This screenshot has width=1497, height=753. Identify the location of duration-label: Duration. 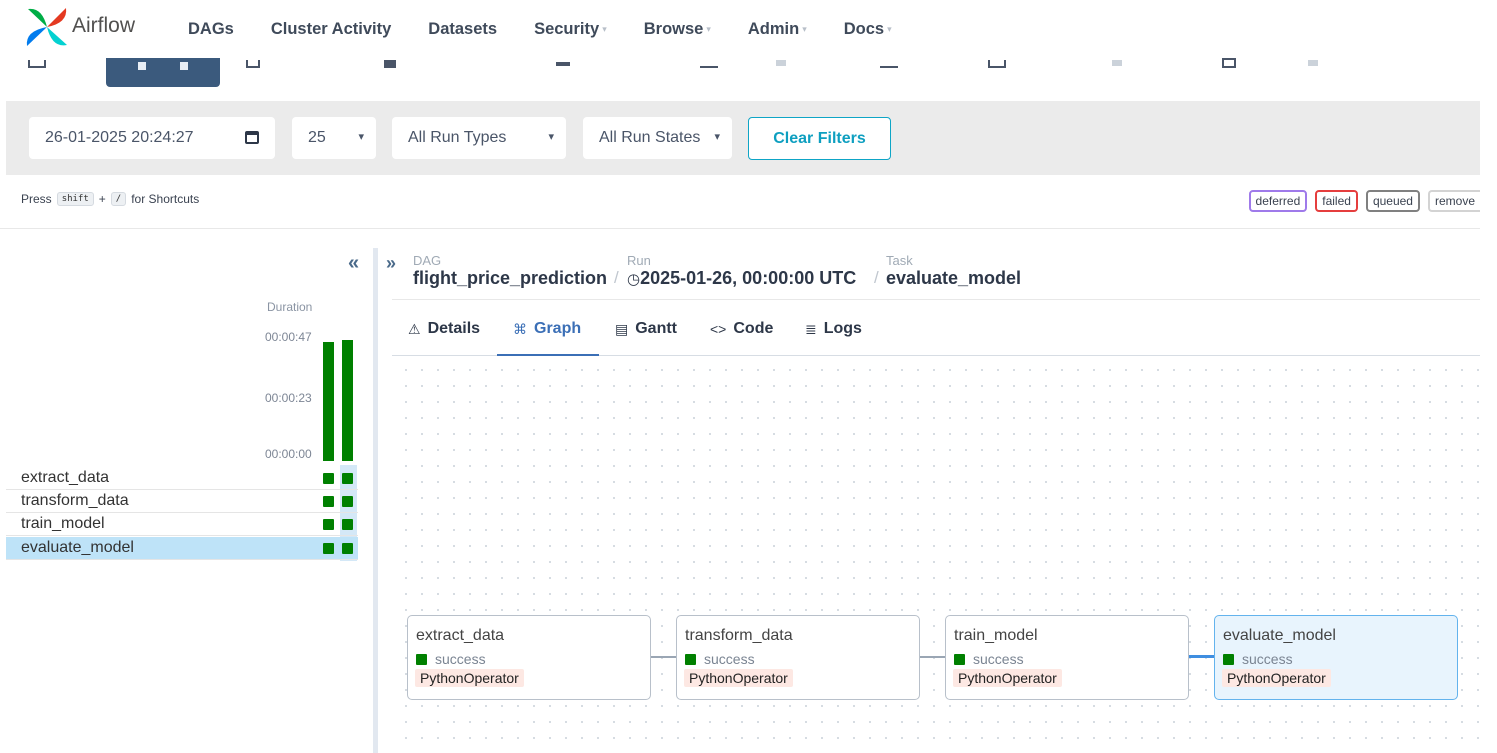
(290, 307).